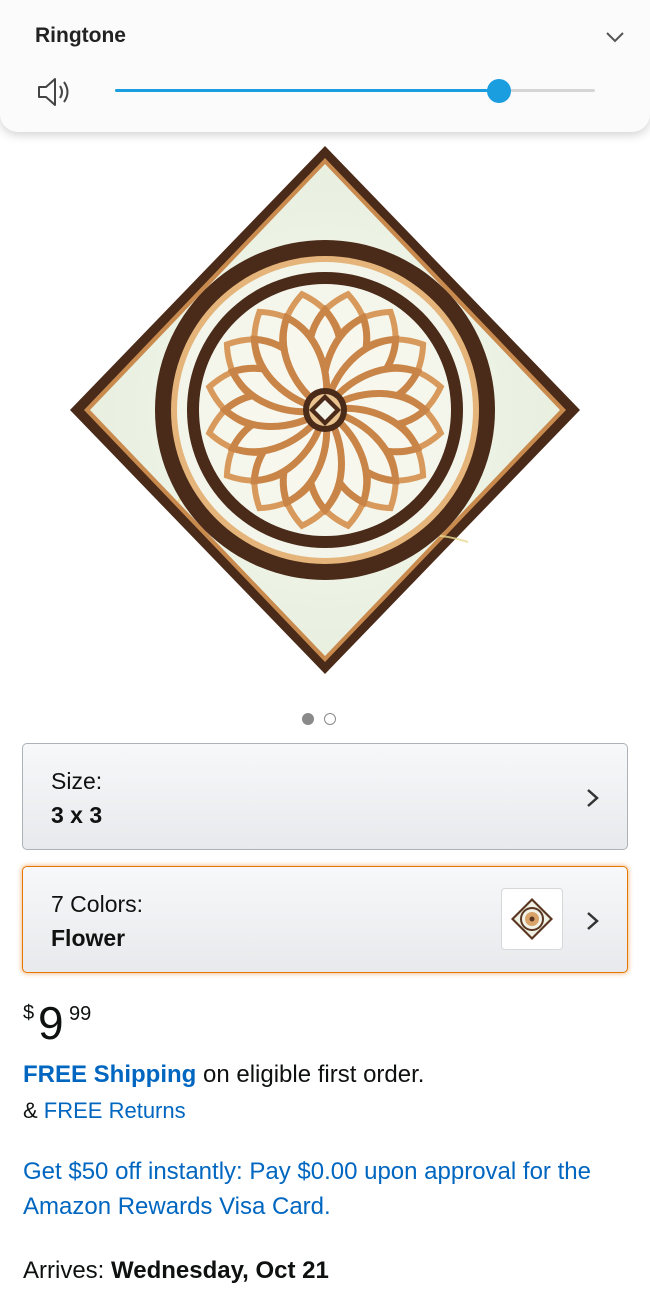 The height and width of the screenshot is (1300, 650). What do you see at coordinates (88, 938) in the screenshot?
I see `color-value: Flower` at bounding box center [88, 938].